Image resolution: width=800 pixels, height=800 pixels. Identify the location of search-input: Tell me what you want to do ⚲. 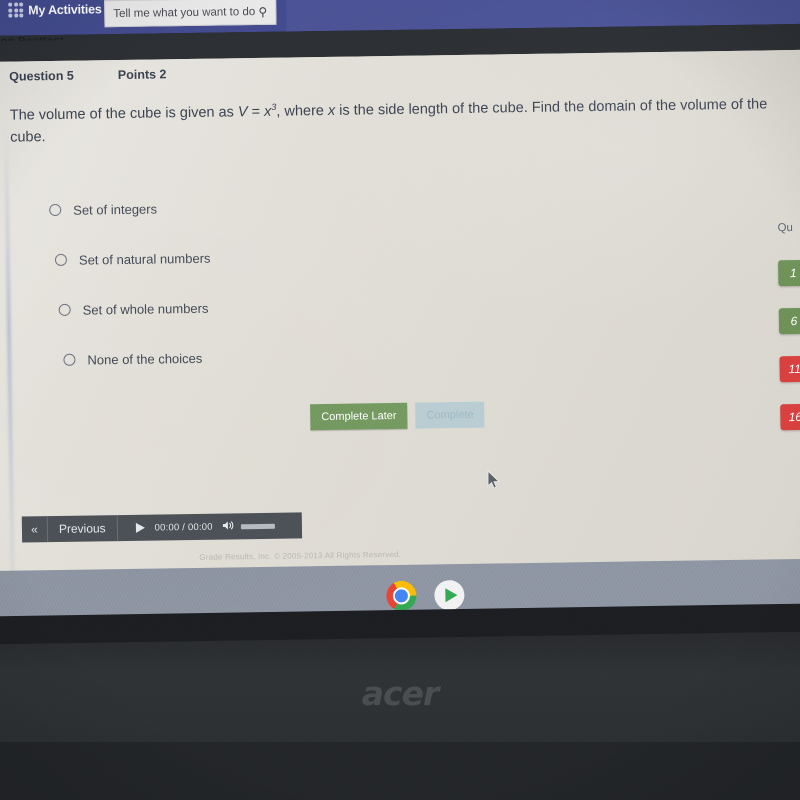
(190, 14).